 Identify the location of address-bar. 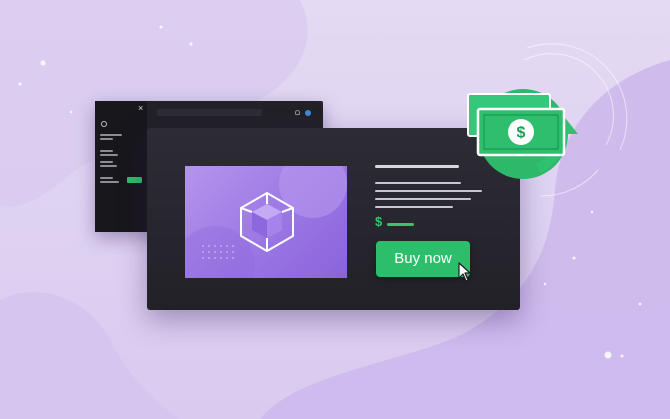
(209, 112).